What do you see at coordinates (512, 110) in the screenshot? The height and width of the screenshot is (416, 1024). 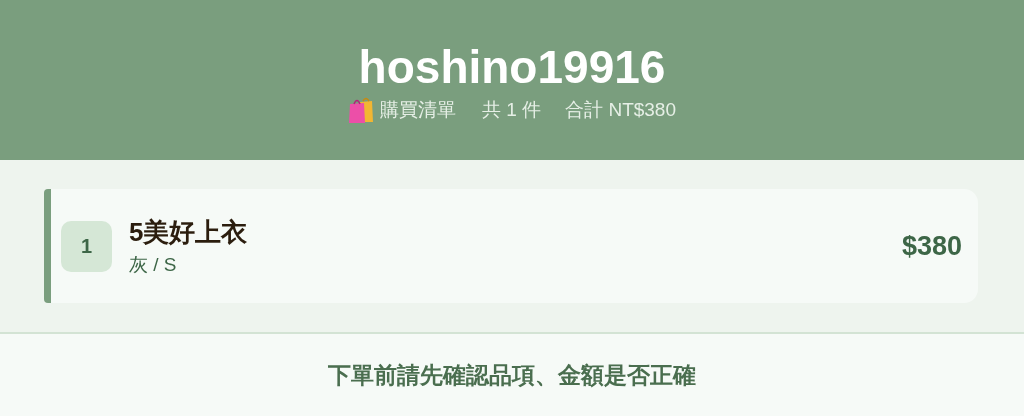 I see `item-count: 共 1 件` at bounding box center [512, 110].